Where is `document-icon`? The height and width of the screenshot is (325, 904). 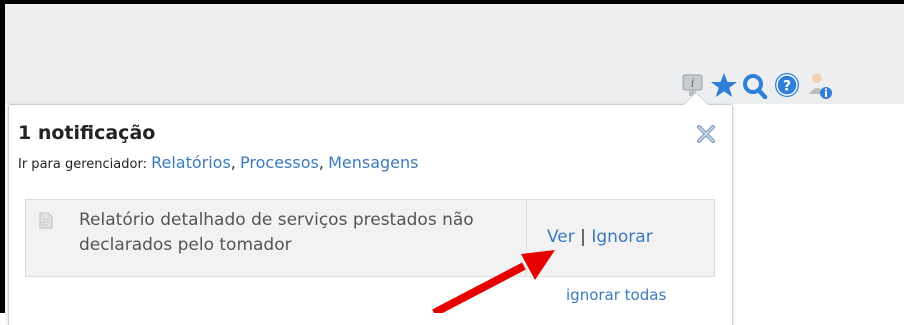
document-icon is located at coordinates (46, 220).